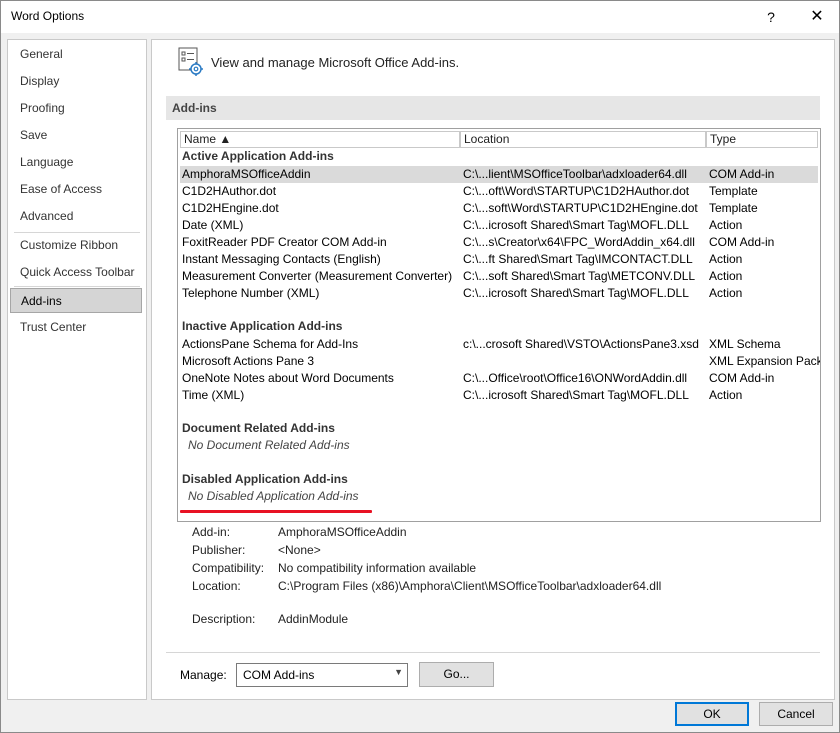 The height and width of the screenshot is (733, 840). Describe the element at coordinates (194, 108) in the screenshot. I see `section-title: Add-ins` at that location.